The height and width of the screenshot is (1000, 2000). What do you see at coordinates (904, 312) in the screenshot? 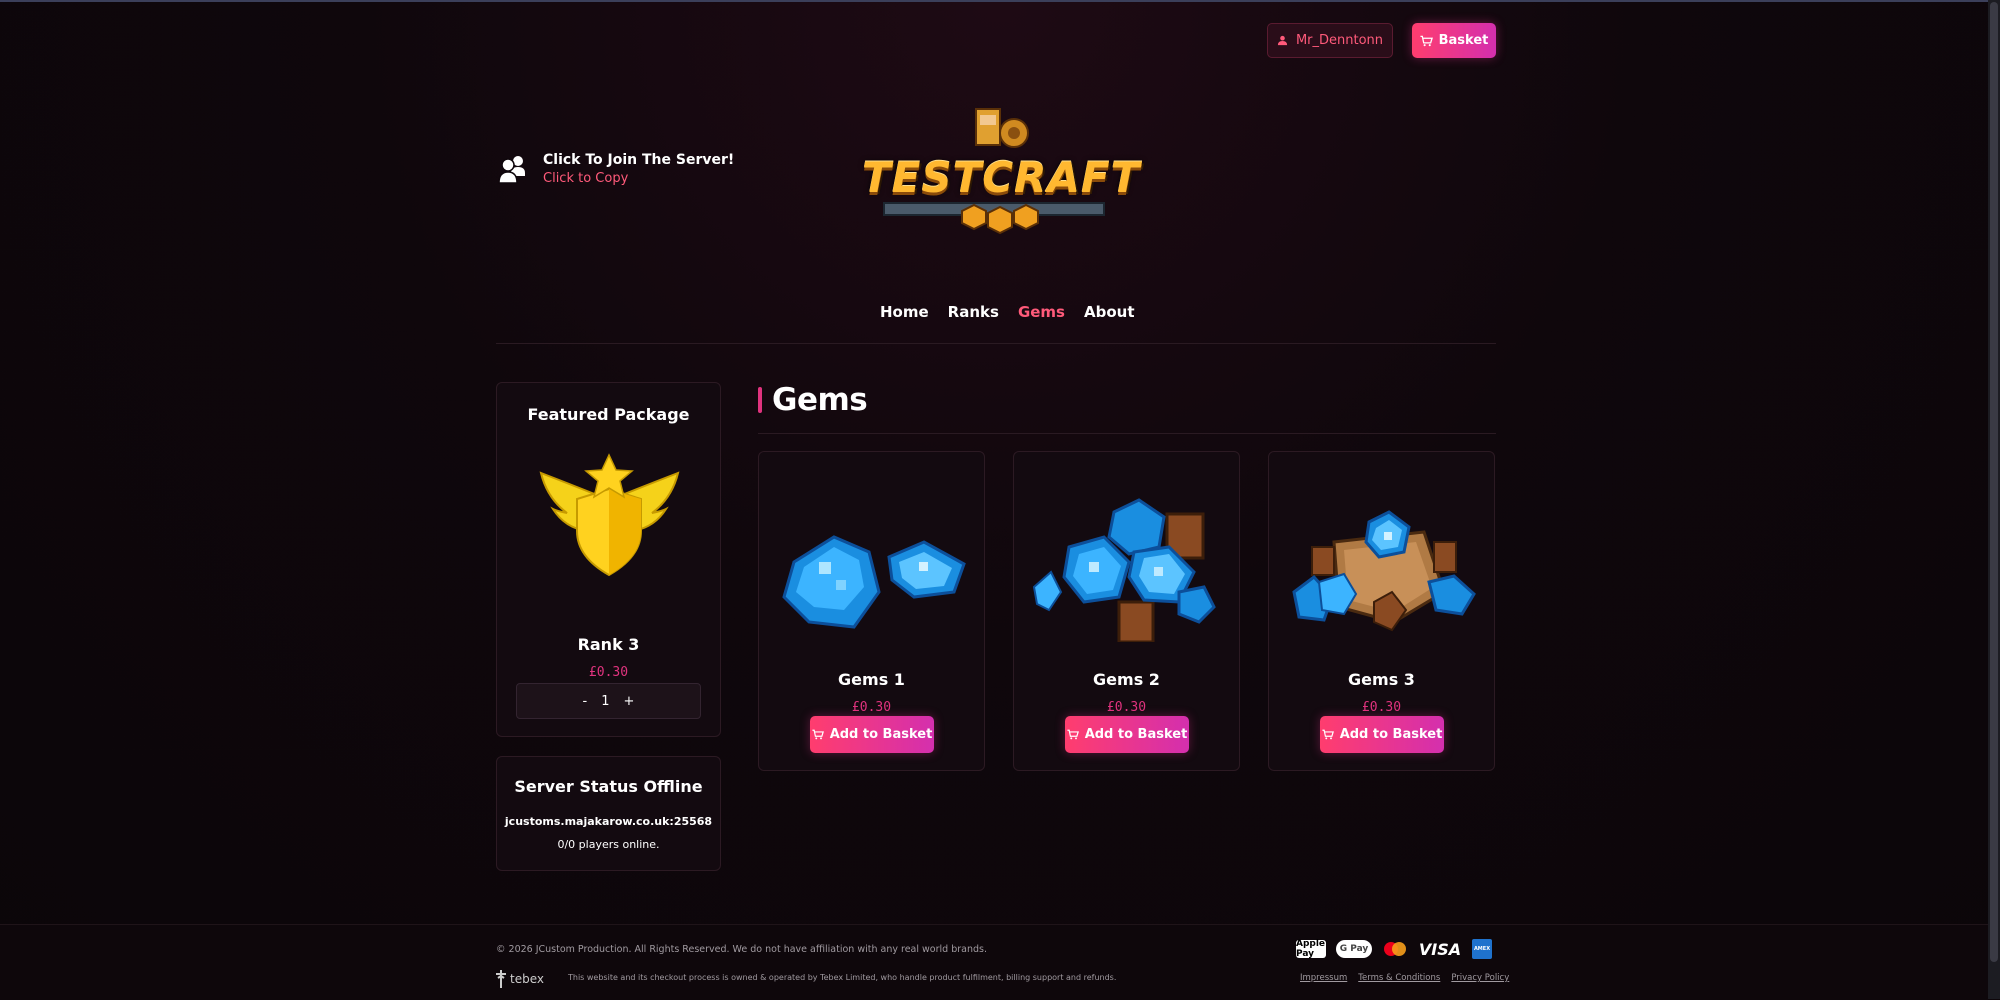
I see `nav-home: Home` at bounding box center [904, 312].